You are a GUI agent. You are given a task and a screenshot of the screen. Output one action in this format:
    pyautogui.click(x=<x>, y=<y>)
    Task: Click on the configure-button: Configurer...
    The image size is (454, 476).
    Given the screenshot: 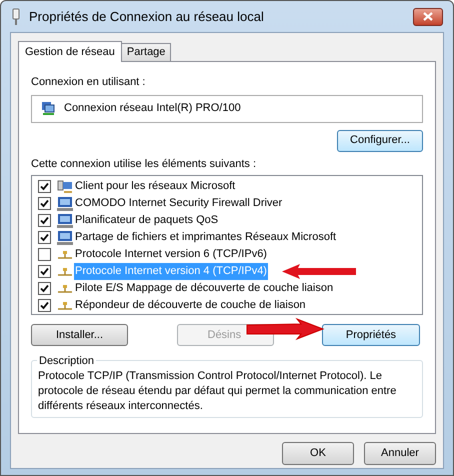 What is the action you would take?
    pyautogui.click(x=380, y=141)
    